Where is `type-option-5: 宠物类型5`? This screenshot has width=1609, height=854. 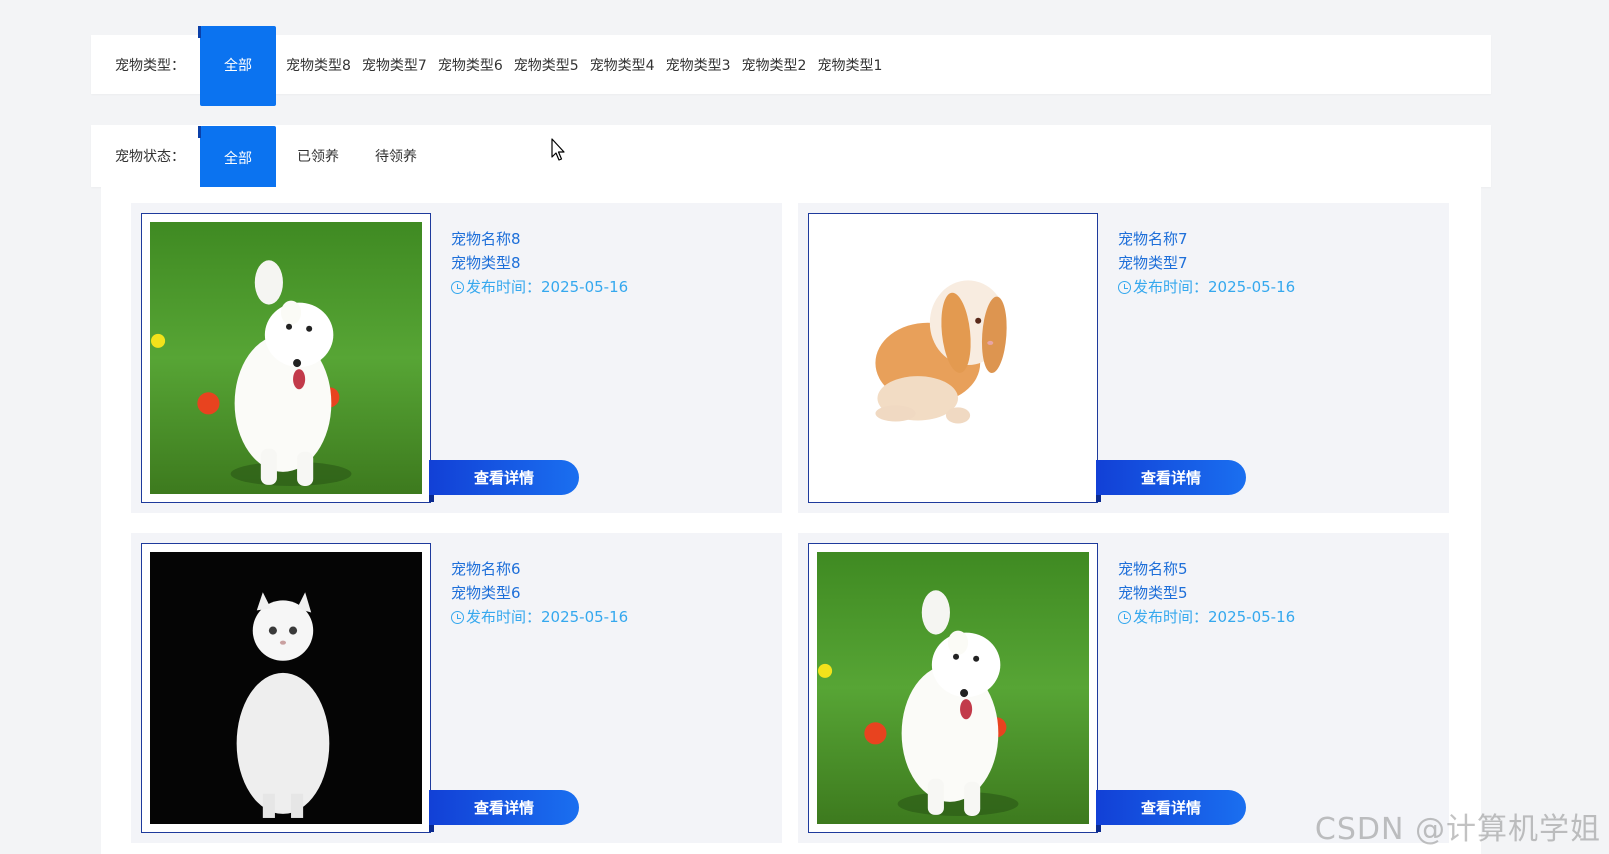
type-option-5: 宠物类型5 is located at coordinates (546, 65).